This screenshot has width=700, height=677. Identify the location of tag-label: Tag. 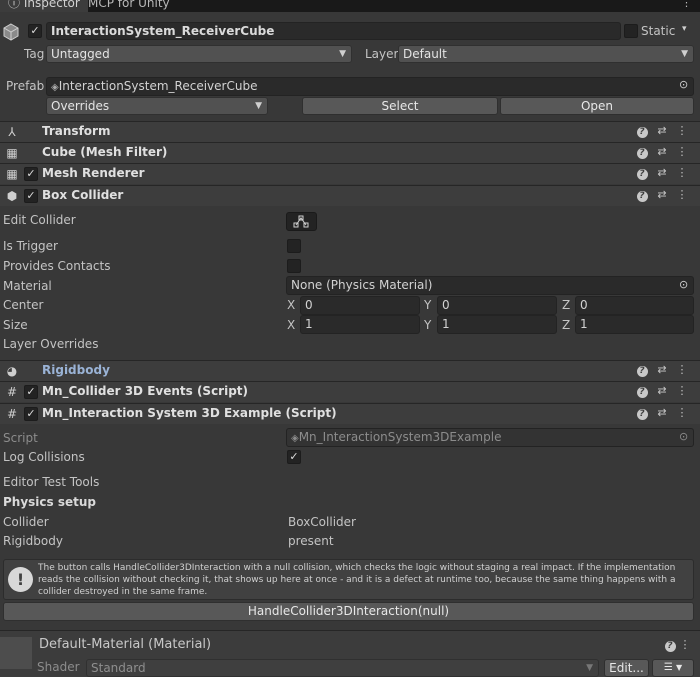
(34, 54).